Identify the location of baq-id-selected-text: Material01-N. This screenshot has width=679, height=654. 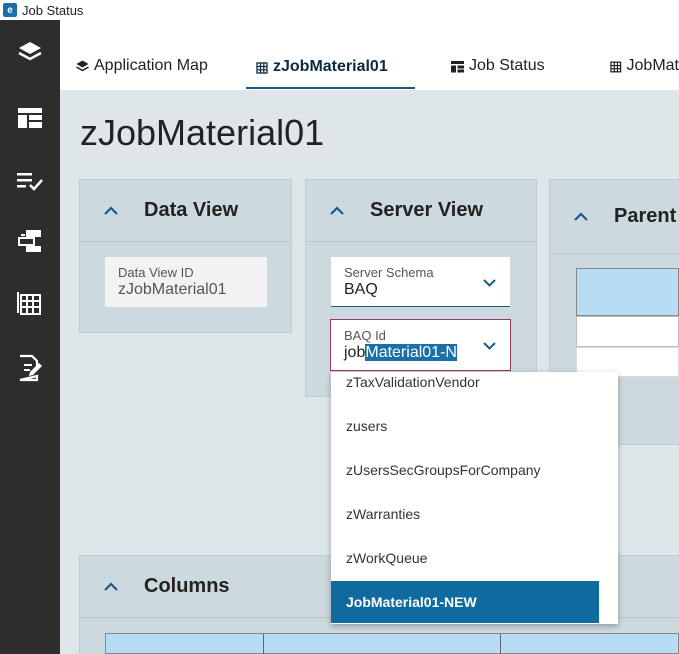
(411, 352).